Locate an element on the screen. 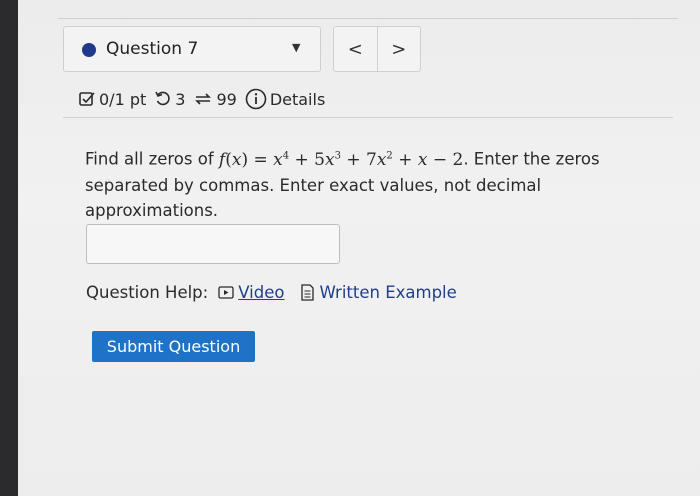 The image size is (700, 496). submissions-count: 99 is located at coordinates (226, 99).